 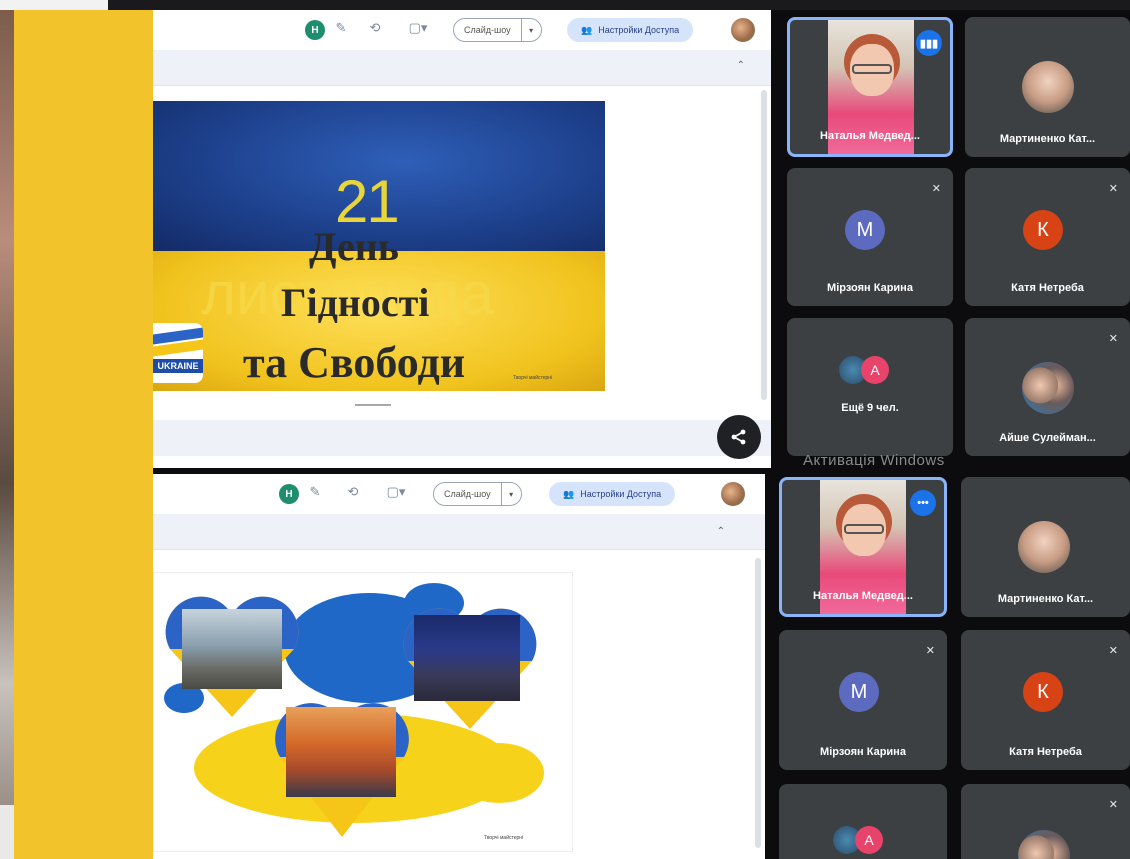 I want to click on slide-title-line1: День, so click(x=354, y=246).